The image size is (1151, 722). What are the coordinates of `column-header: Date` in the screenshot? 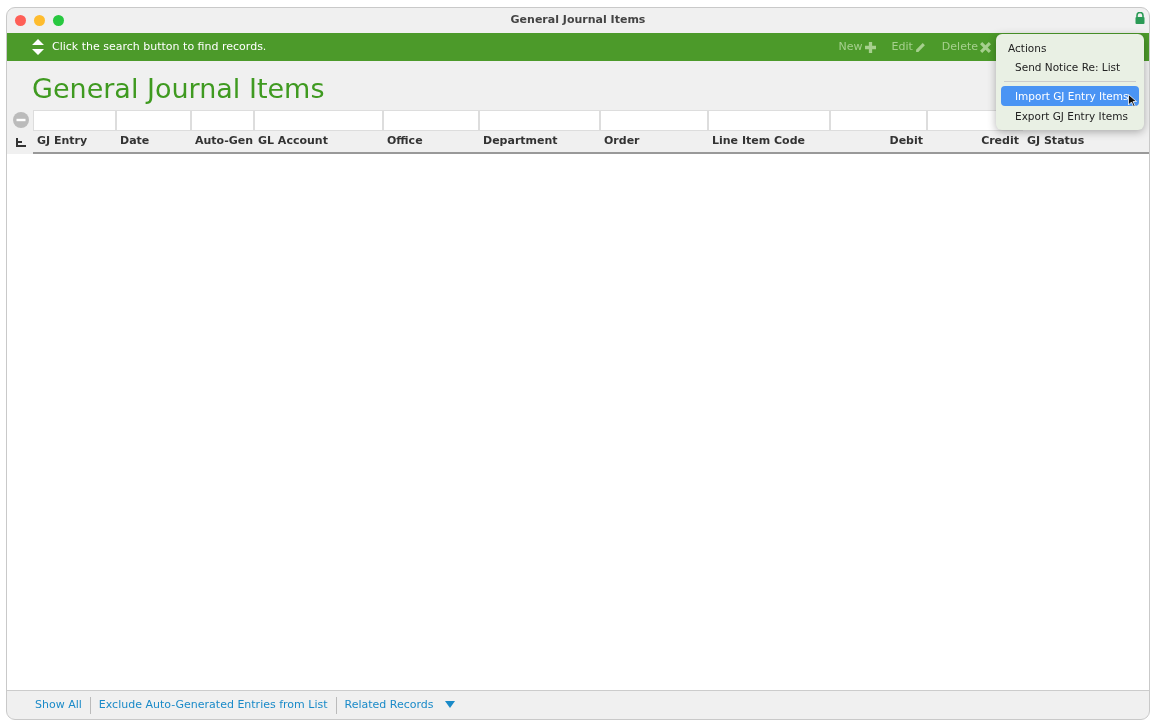 It's located at (153, 141).